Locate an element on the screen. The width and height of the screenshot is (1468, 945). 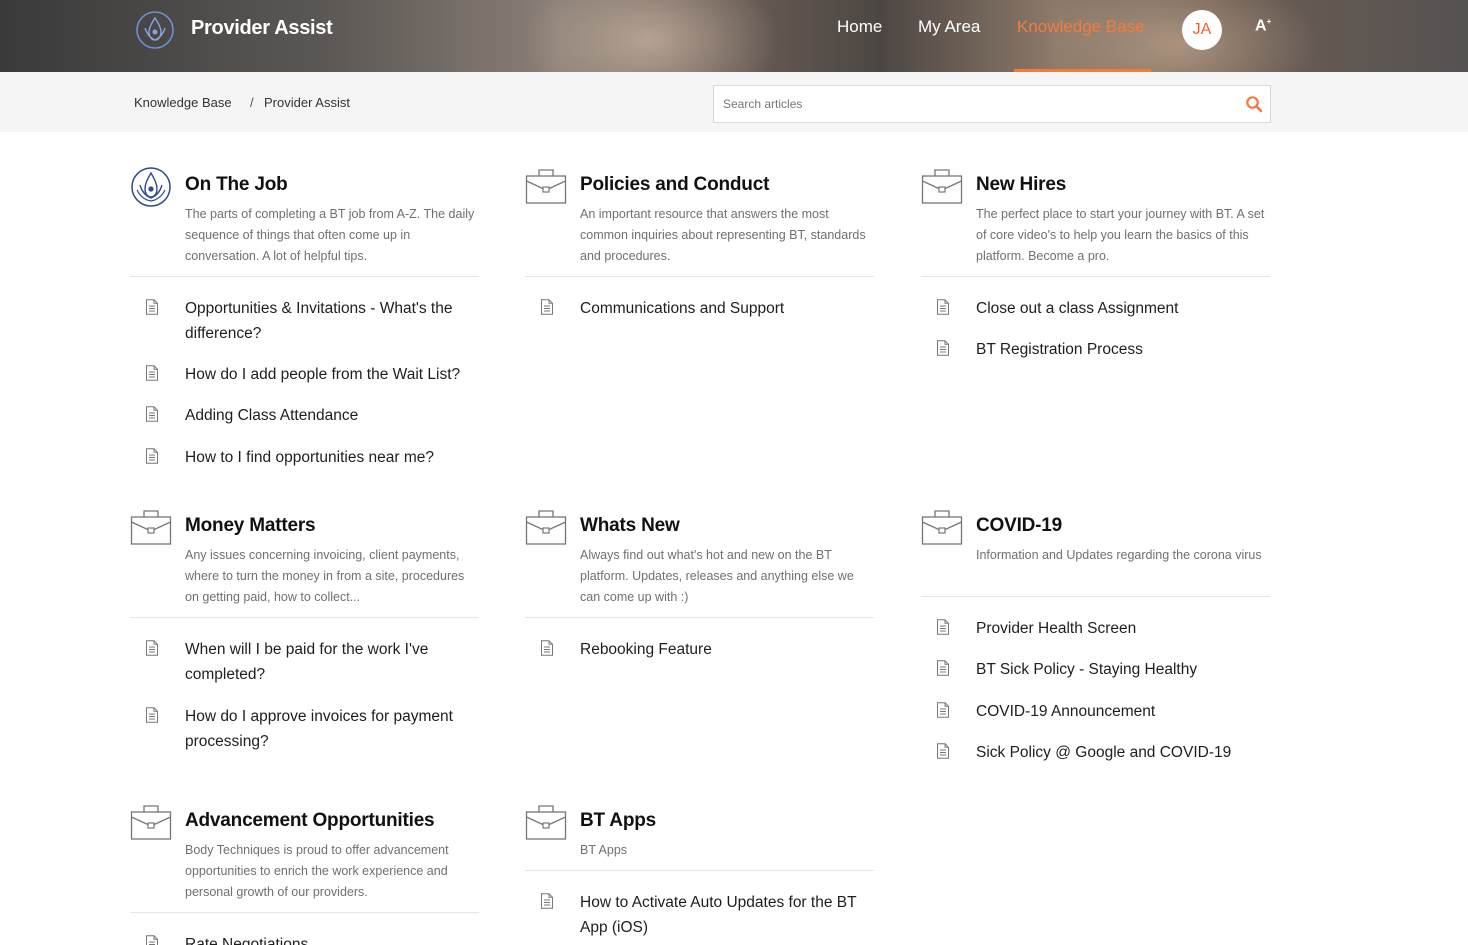
article-link: Rate Negotiations is located at coordinates (304, 938).